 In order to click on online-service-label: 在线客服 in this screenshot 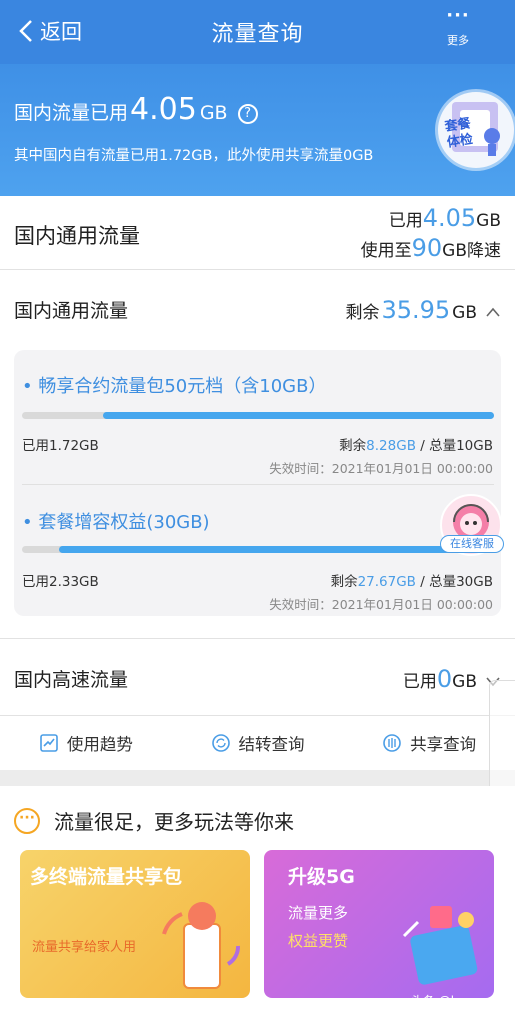, I will do `click(472, 544)`.